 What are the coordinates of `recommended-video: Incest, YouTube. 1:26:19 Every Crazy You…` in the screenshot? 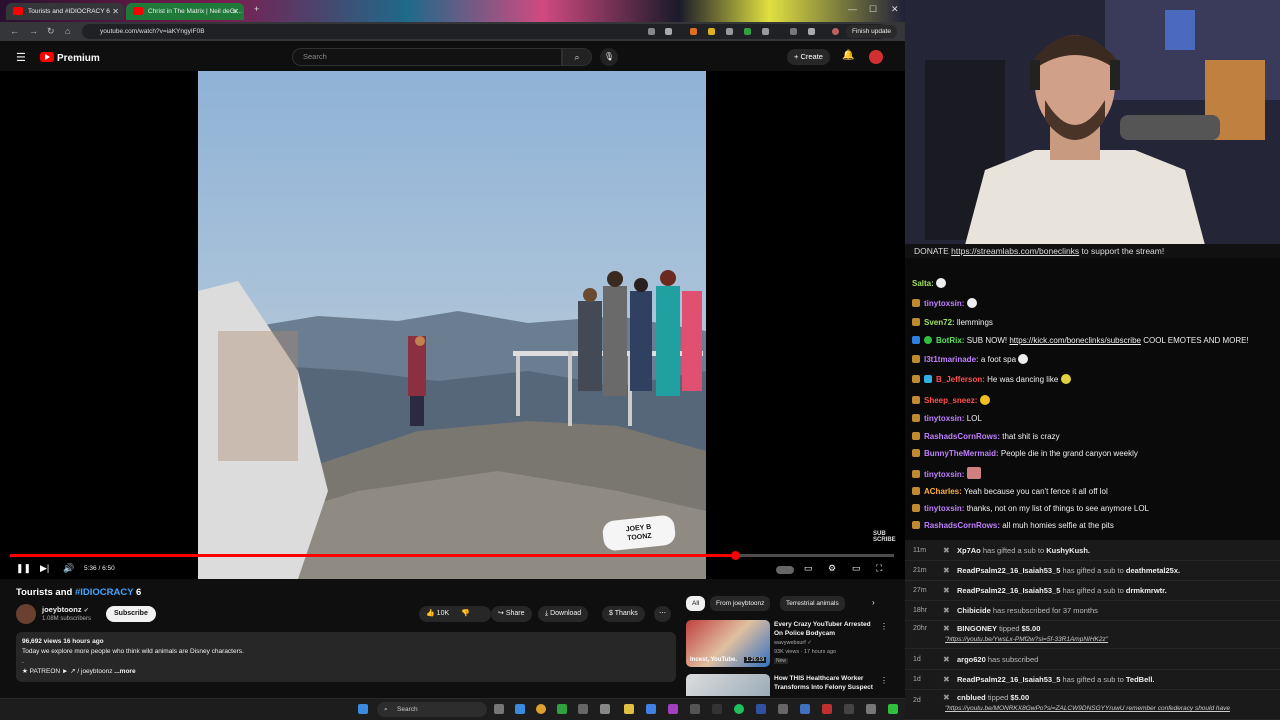 It's located at (787, 645).